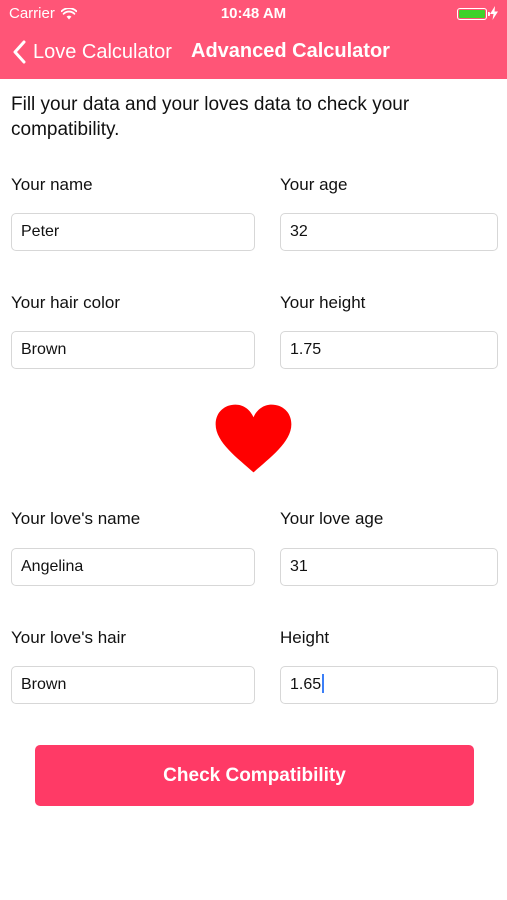  What do you see at coordinates (290, 51) in the screenshot?
I see `page-title: Advanced Calculator` at bounding box center [290, 51].